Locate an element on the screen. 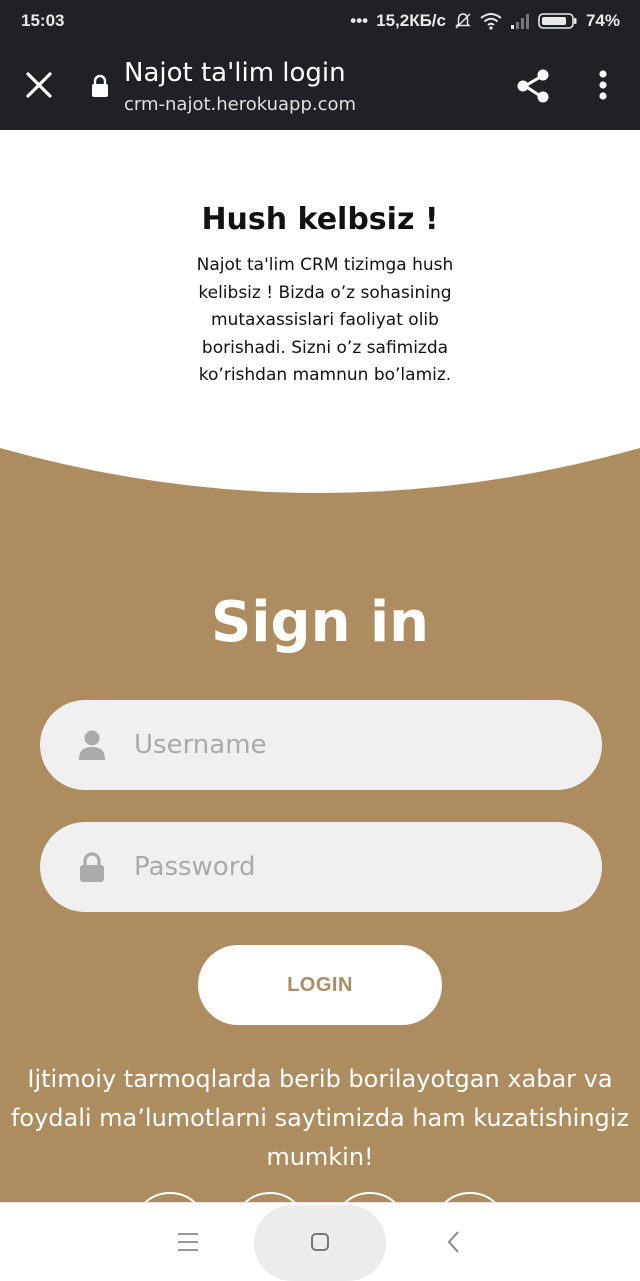 The image size is (640, 1281). password-input is located at coordinates (352, 867).